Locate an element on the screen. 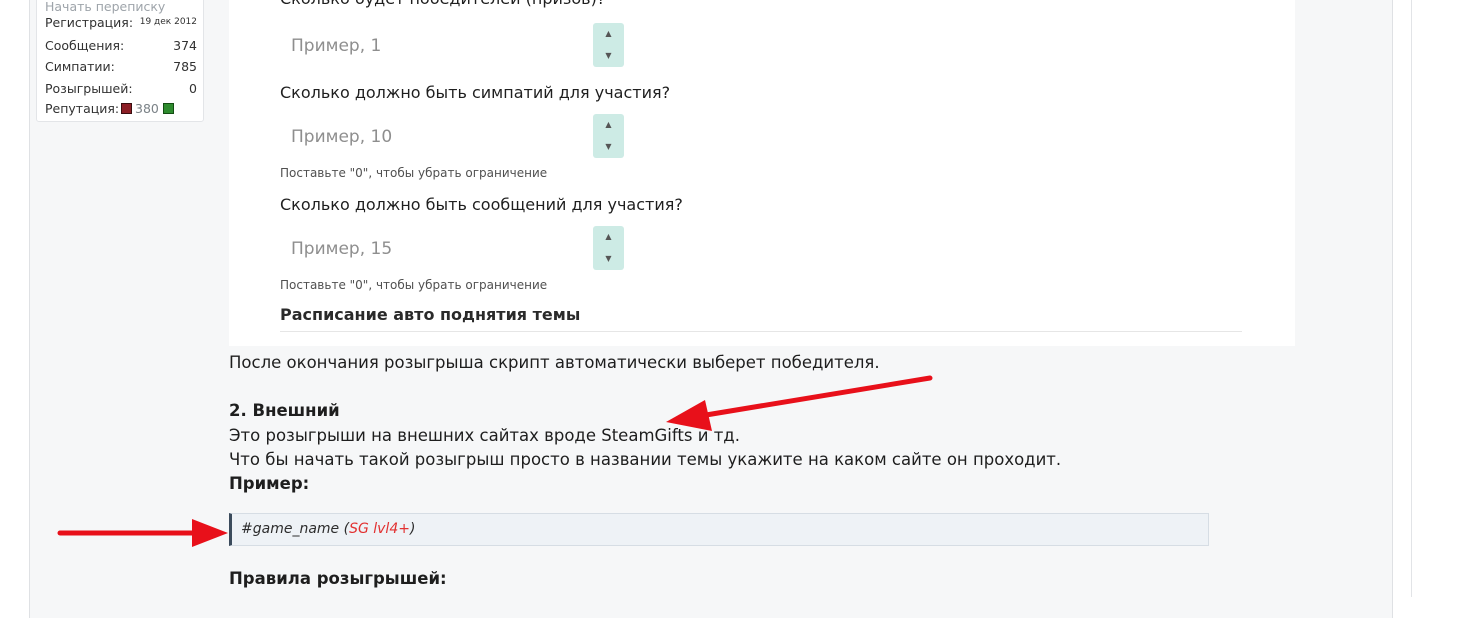 Image resolution: width=1464 pixels, height=618 pixels. arrow-to-steamgifts-icon is located at coordinates (799, 403).